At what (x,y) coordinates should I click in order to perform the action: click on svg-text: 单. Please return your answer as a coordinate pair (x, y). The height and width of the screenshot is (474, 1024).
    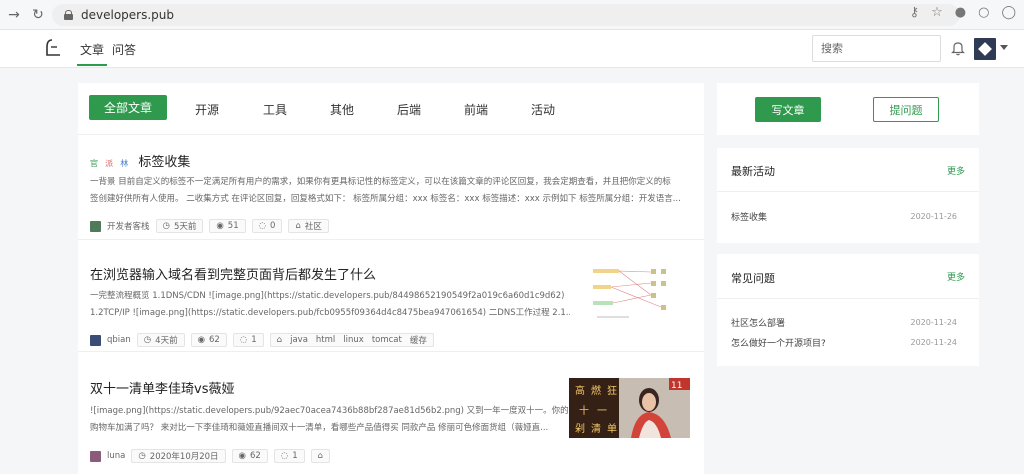
    Looking at the image, I should click on (612, 429).